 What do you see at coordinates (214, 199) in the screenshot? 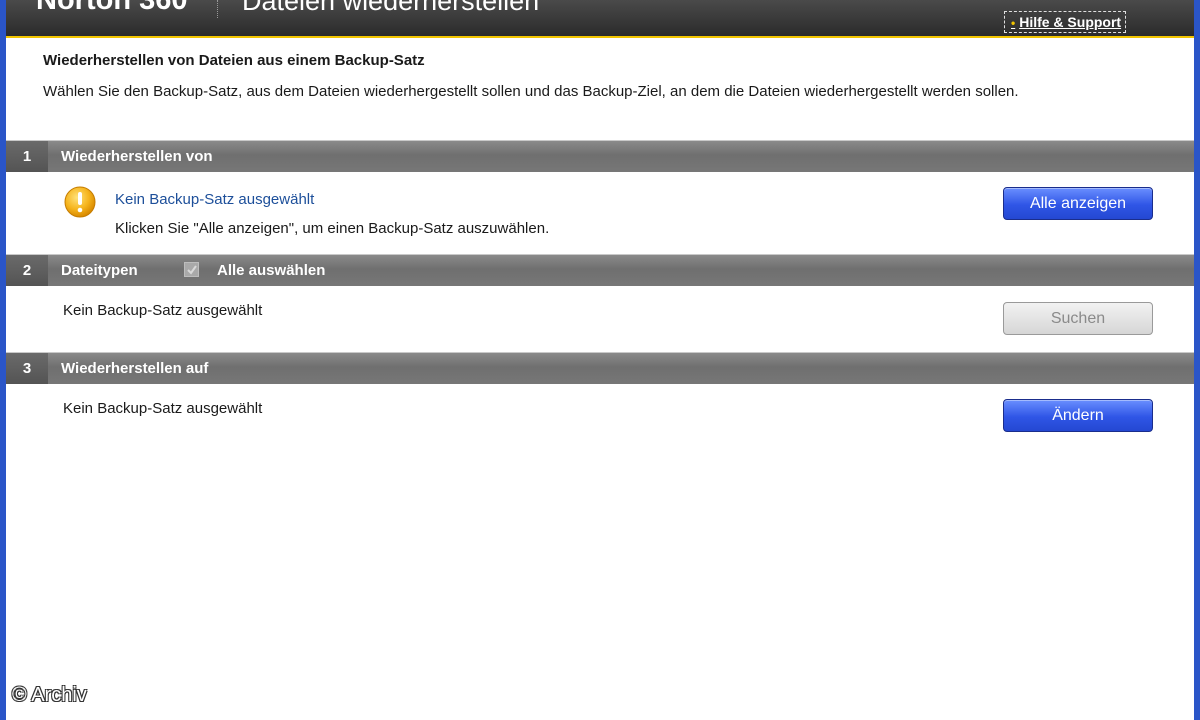
I see `no-backup-set-link: Kein Backup-Satz ausgewählt` at bounding box center [214, 199].